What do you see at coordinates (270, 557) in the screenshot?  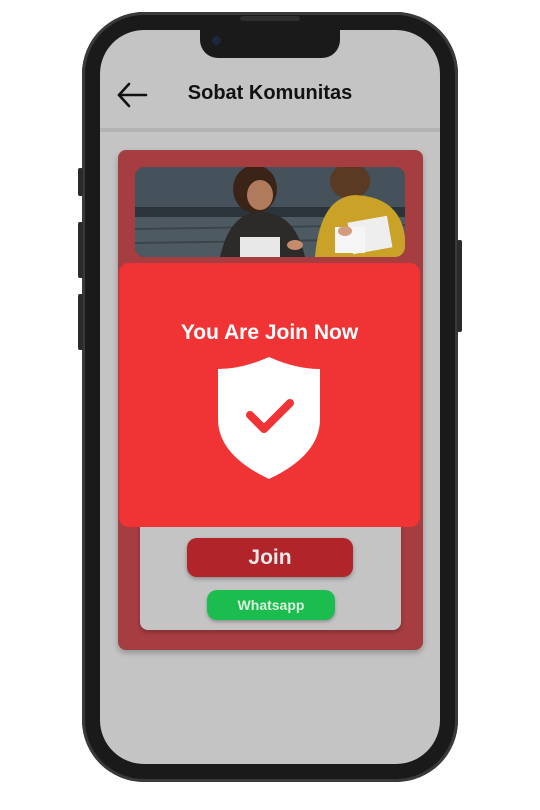 I see `join-button: Join` at bounding box center [270, 557].